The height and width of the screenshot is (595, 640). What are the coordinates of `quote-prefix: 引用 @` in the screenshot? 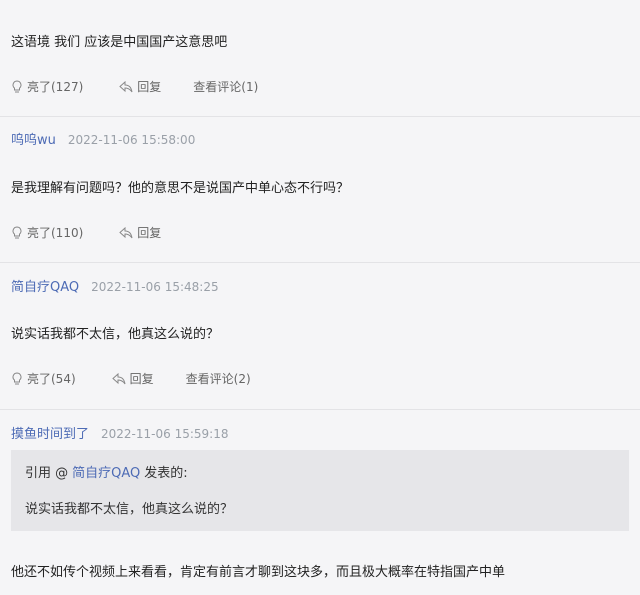 It's located at (47, 473).